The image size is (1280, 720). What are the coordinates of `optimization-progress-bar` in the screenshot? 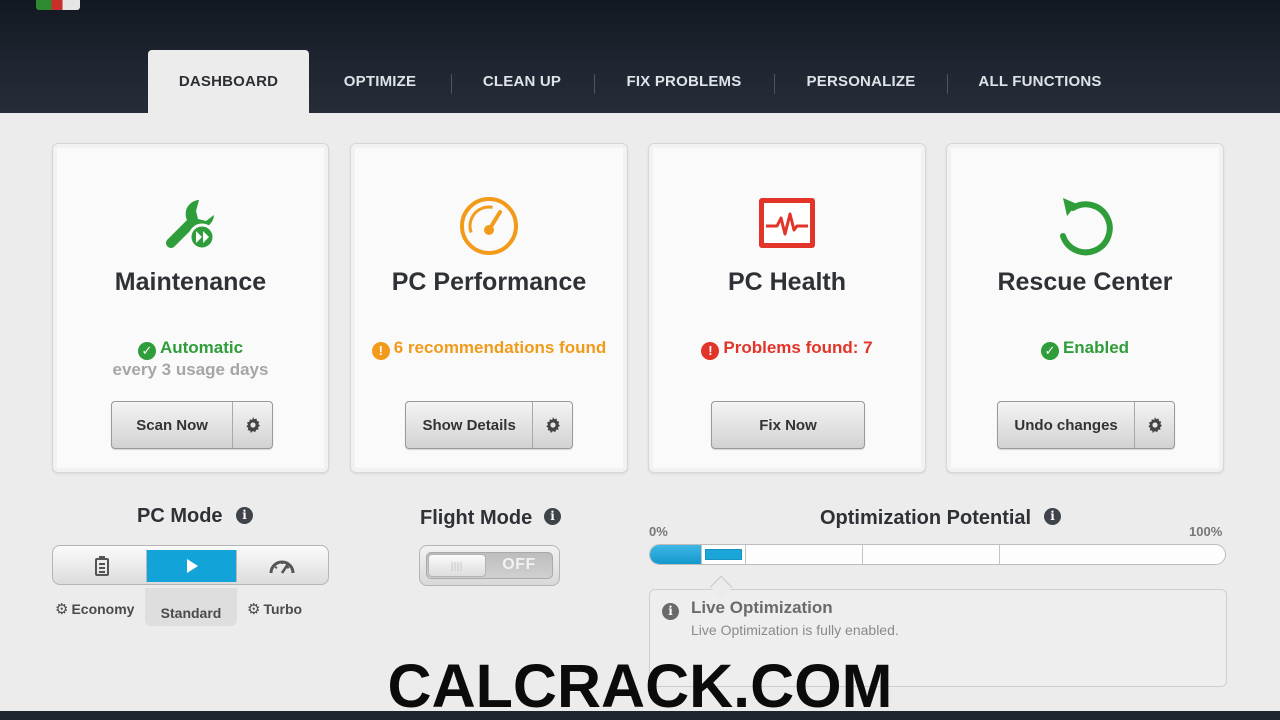 It's located at (937, 554).